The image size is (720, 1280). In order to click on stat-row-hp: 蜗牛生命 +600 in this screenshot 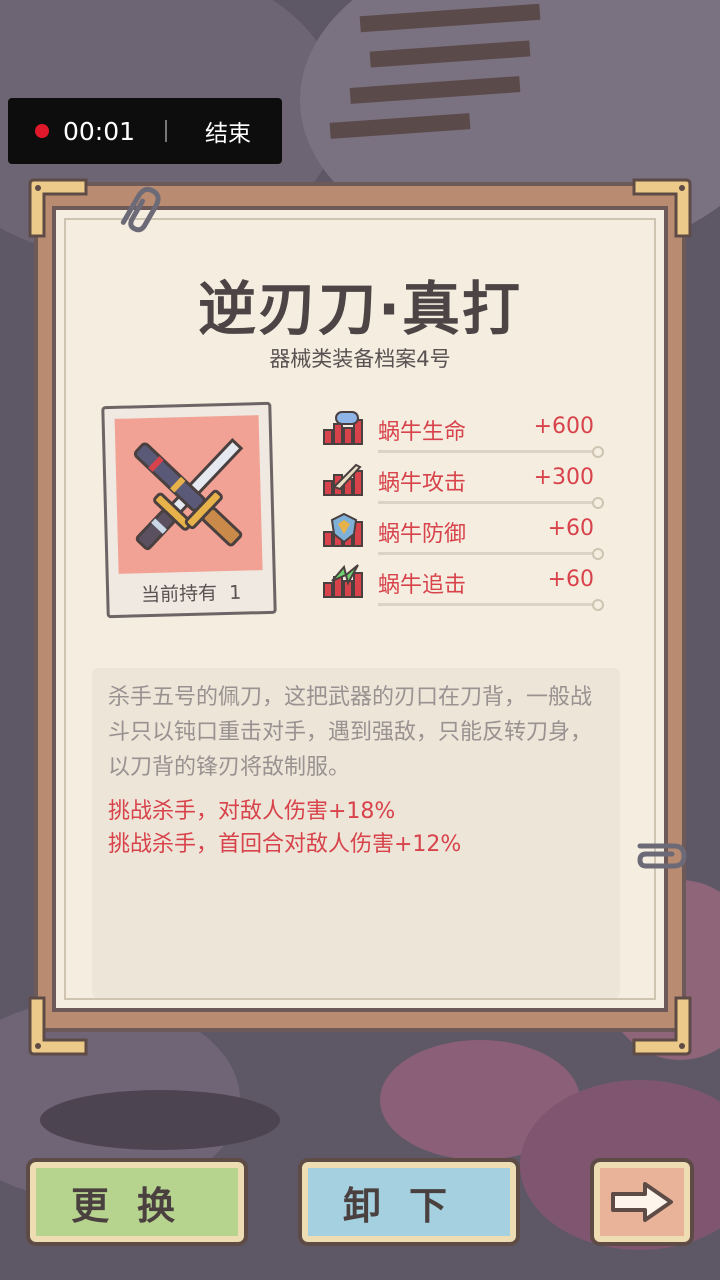, I will do `click(466, 434)`.